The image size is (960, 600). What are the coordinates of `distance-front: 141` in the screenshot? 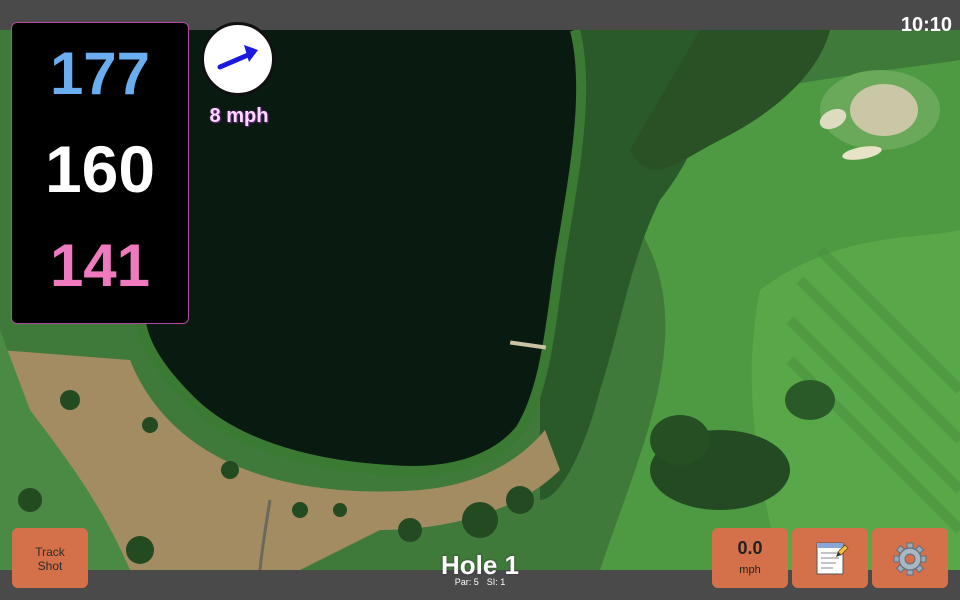 It's located at (100, 265).